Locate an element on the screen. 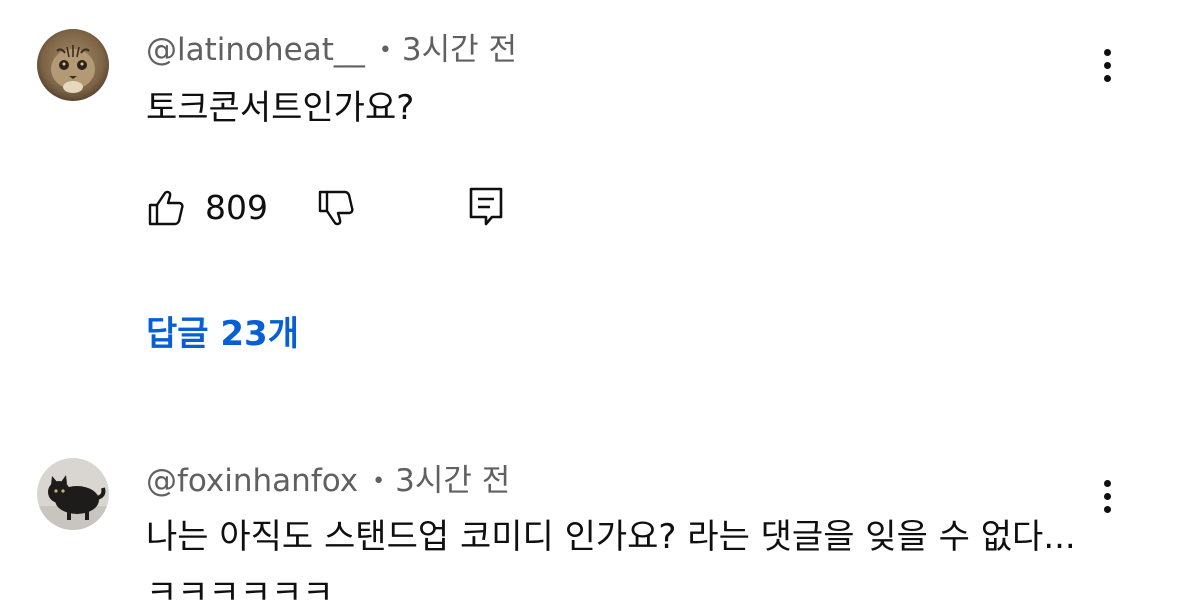 The width and height of the screenshot is (1179, 600). view-replies-link: 답글 23개 is located at coordinates (222, 334).